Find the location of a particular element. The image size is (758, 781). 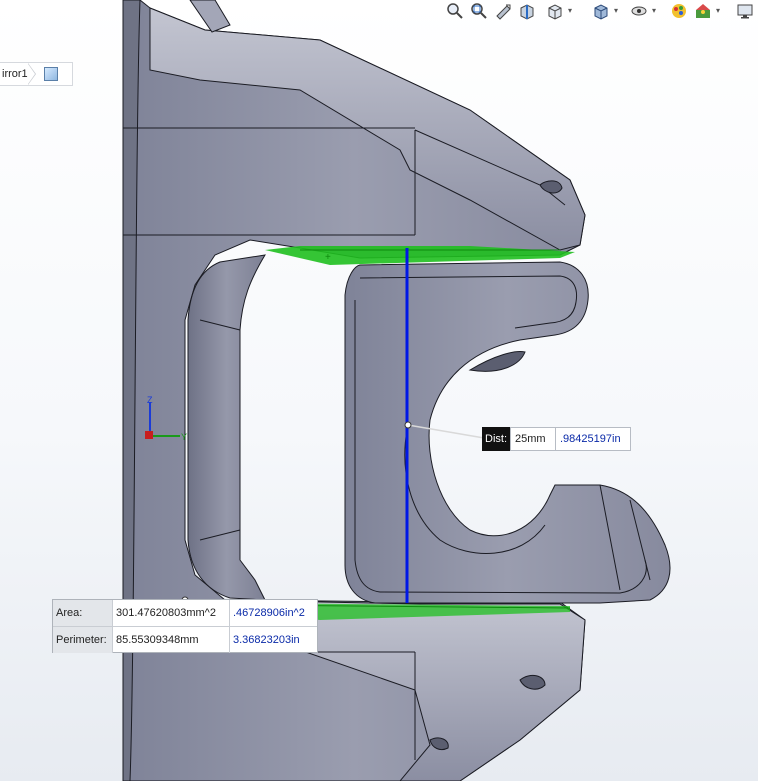

heads-up-view-toolbar: ▾ ▾ ▾ ▾ is located at coordinates (599, 11).